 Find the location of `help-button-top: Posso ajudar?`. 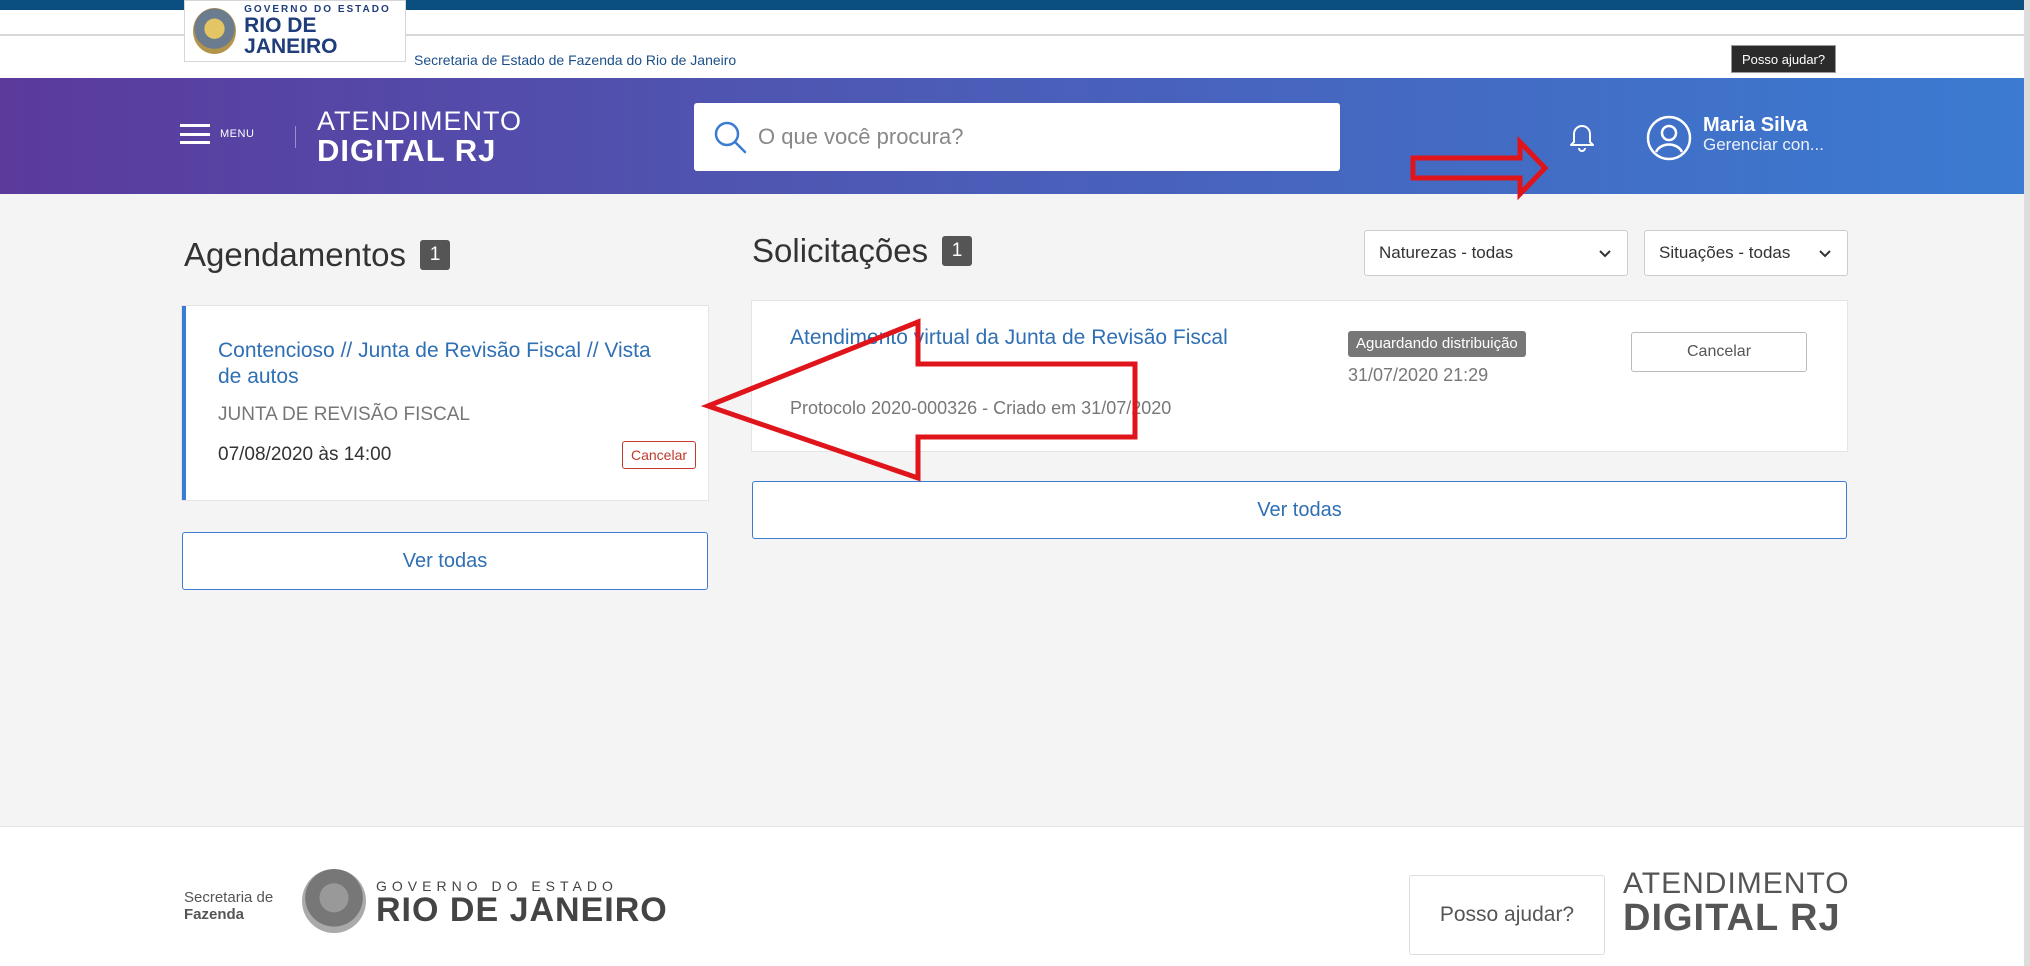

help-button-top: Posso ajudar? is located at coordinates (1784, 59).